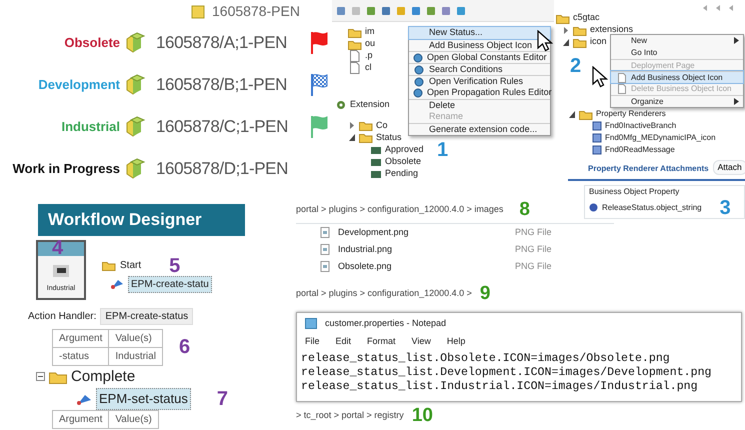 Image resolution: width=745 pixels, height=430 pixels. What do you see at coordinates (586, 18) in the screenshot?
I see `tree-item: c5gtac` at bounding box center [586, 18].